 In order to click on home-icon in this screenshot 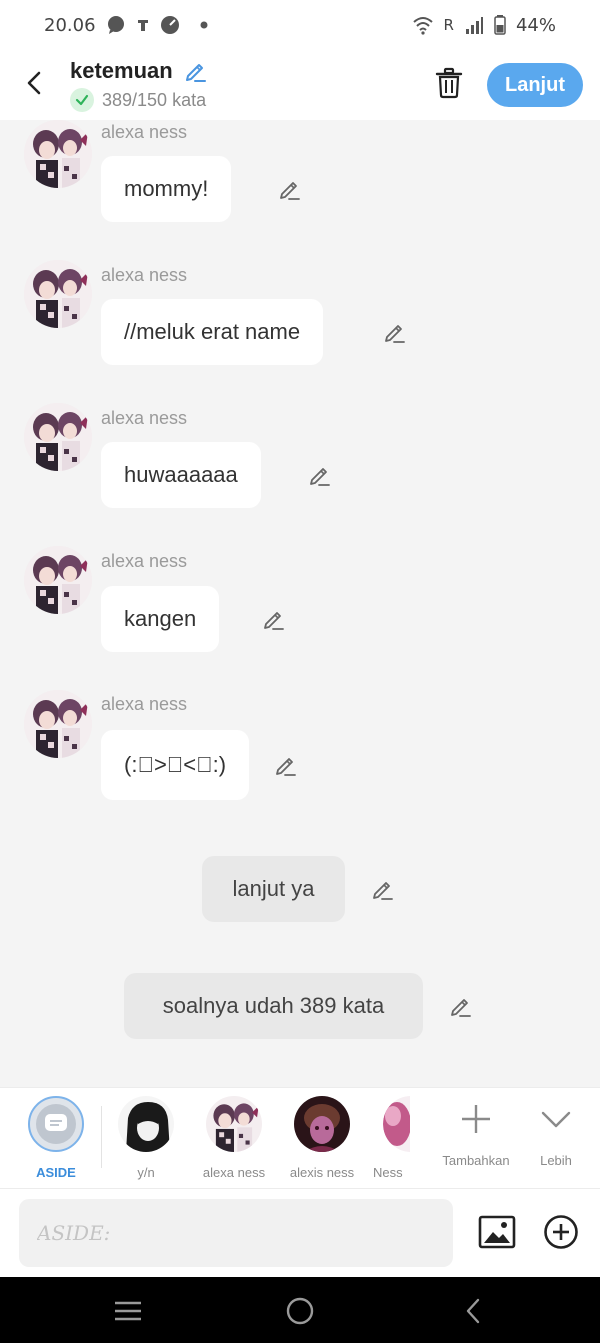, I will do `click(300, 1311)`.